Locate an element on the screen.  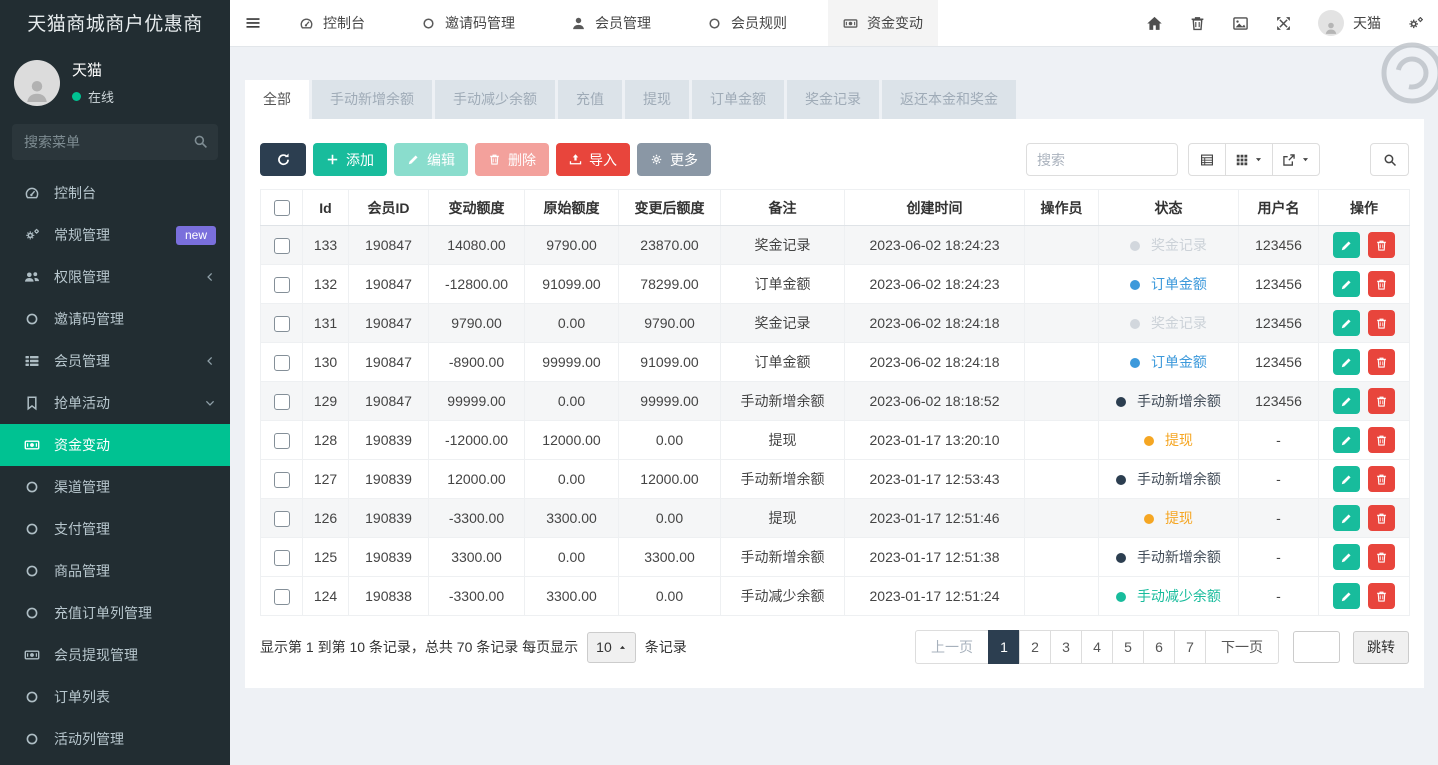
table-search-input is located at coordinates (1102, 159).